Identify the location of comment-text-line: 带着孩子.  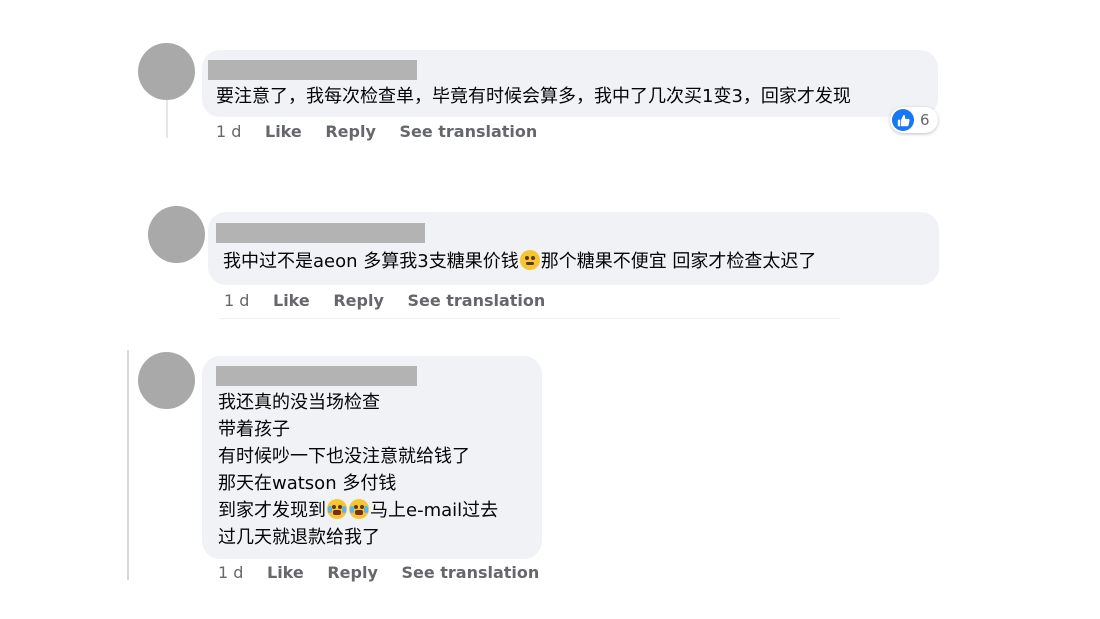
(254, 429).